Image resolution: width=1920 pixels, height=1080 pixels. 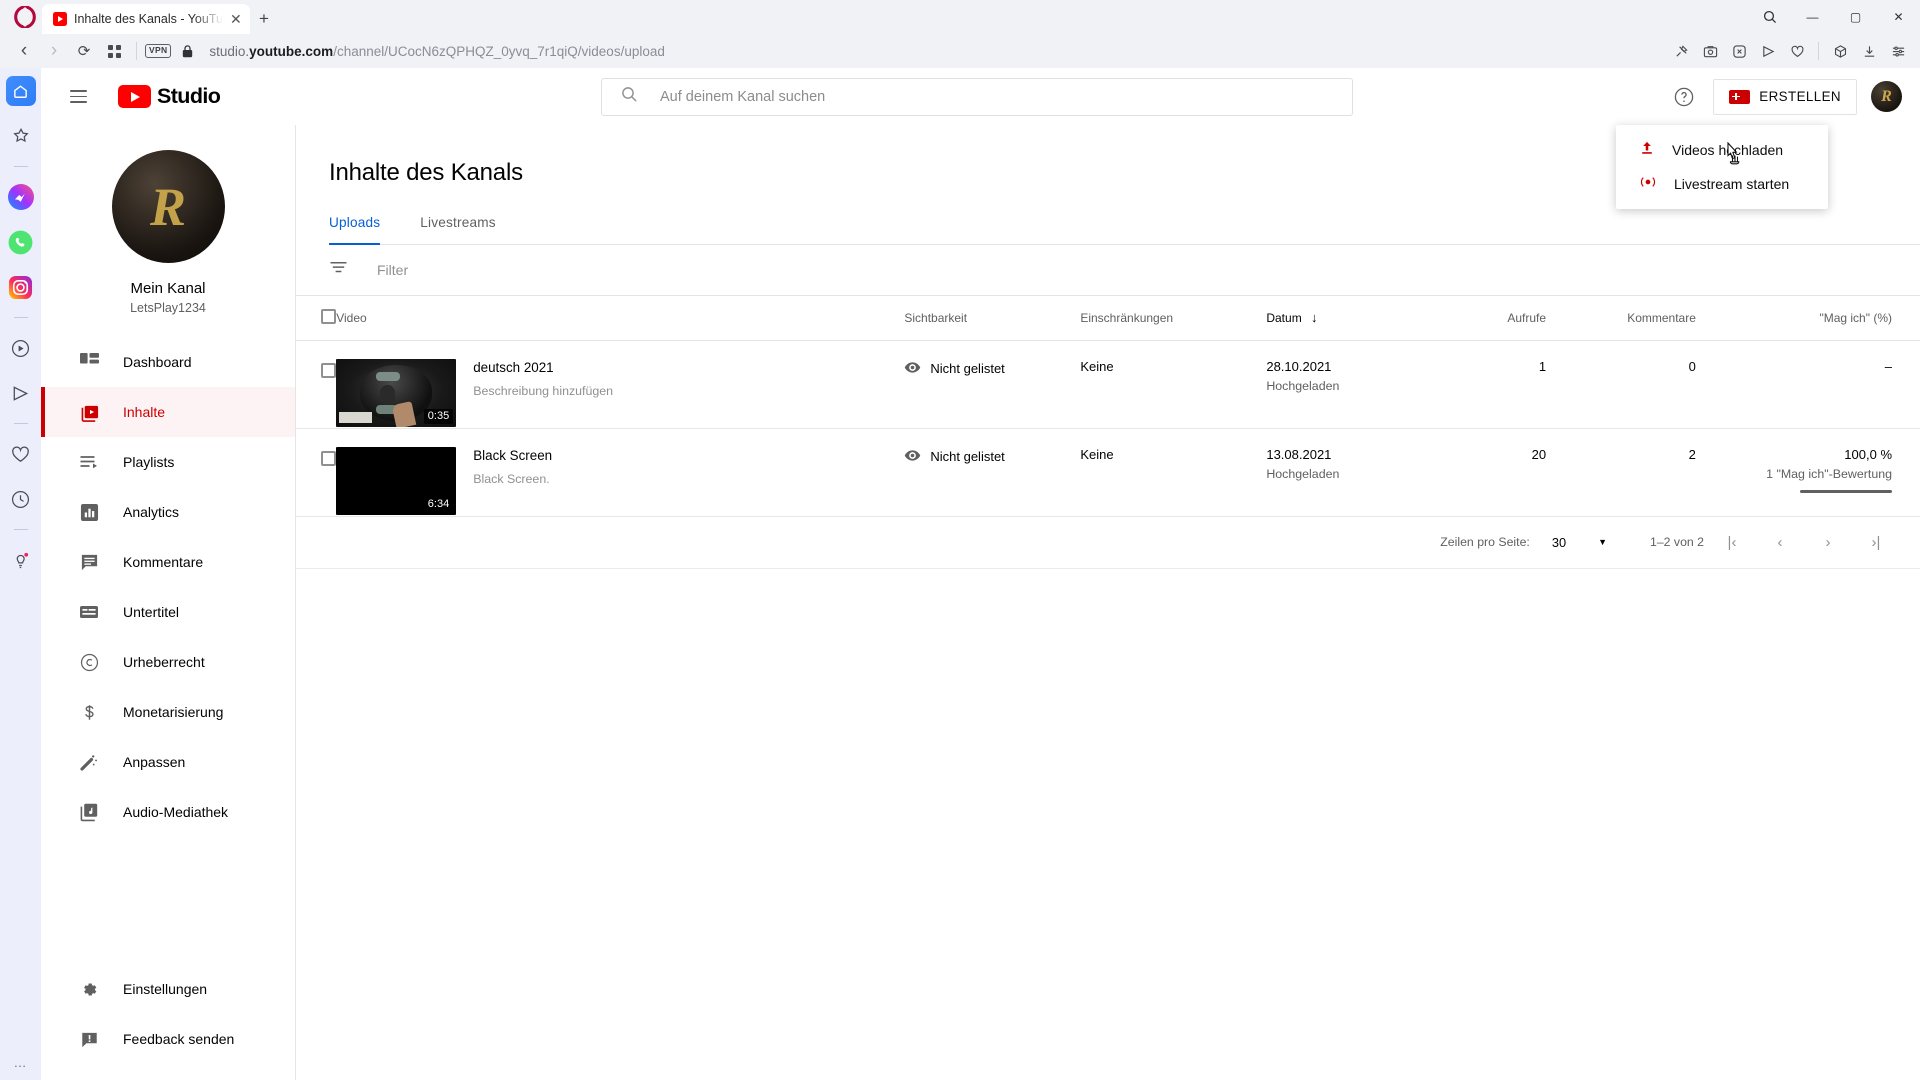 I want to click on forward-icon: ›, so click(x=54, y=51).